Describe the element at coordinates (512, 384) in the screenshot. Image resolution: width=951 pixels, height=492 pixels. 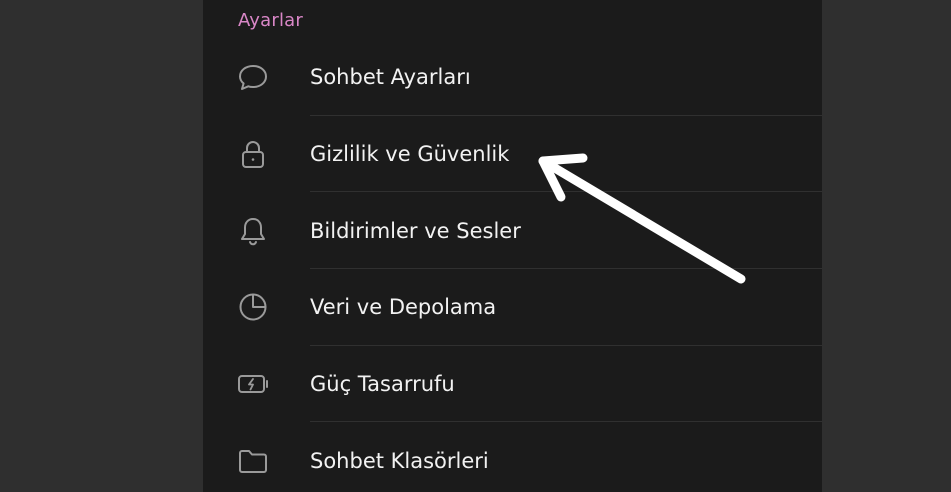
I see `settings-item-power-saving: Güç Tasarrufu` at that location.